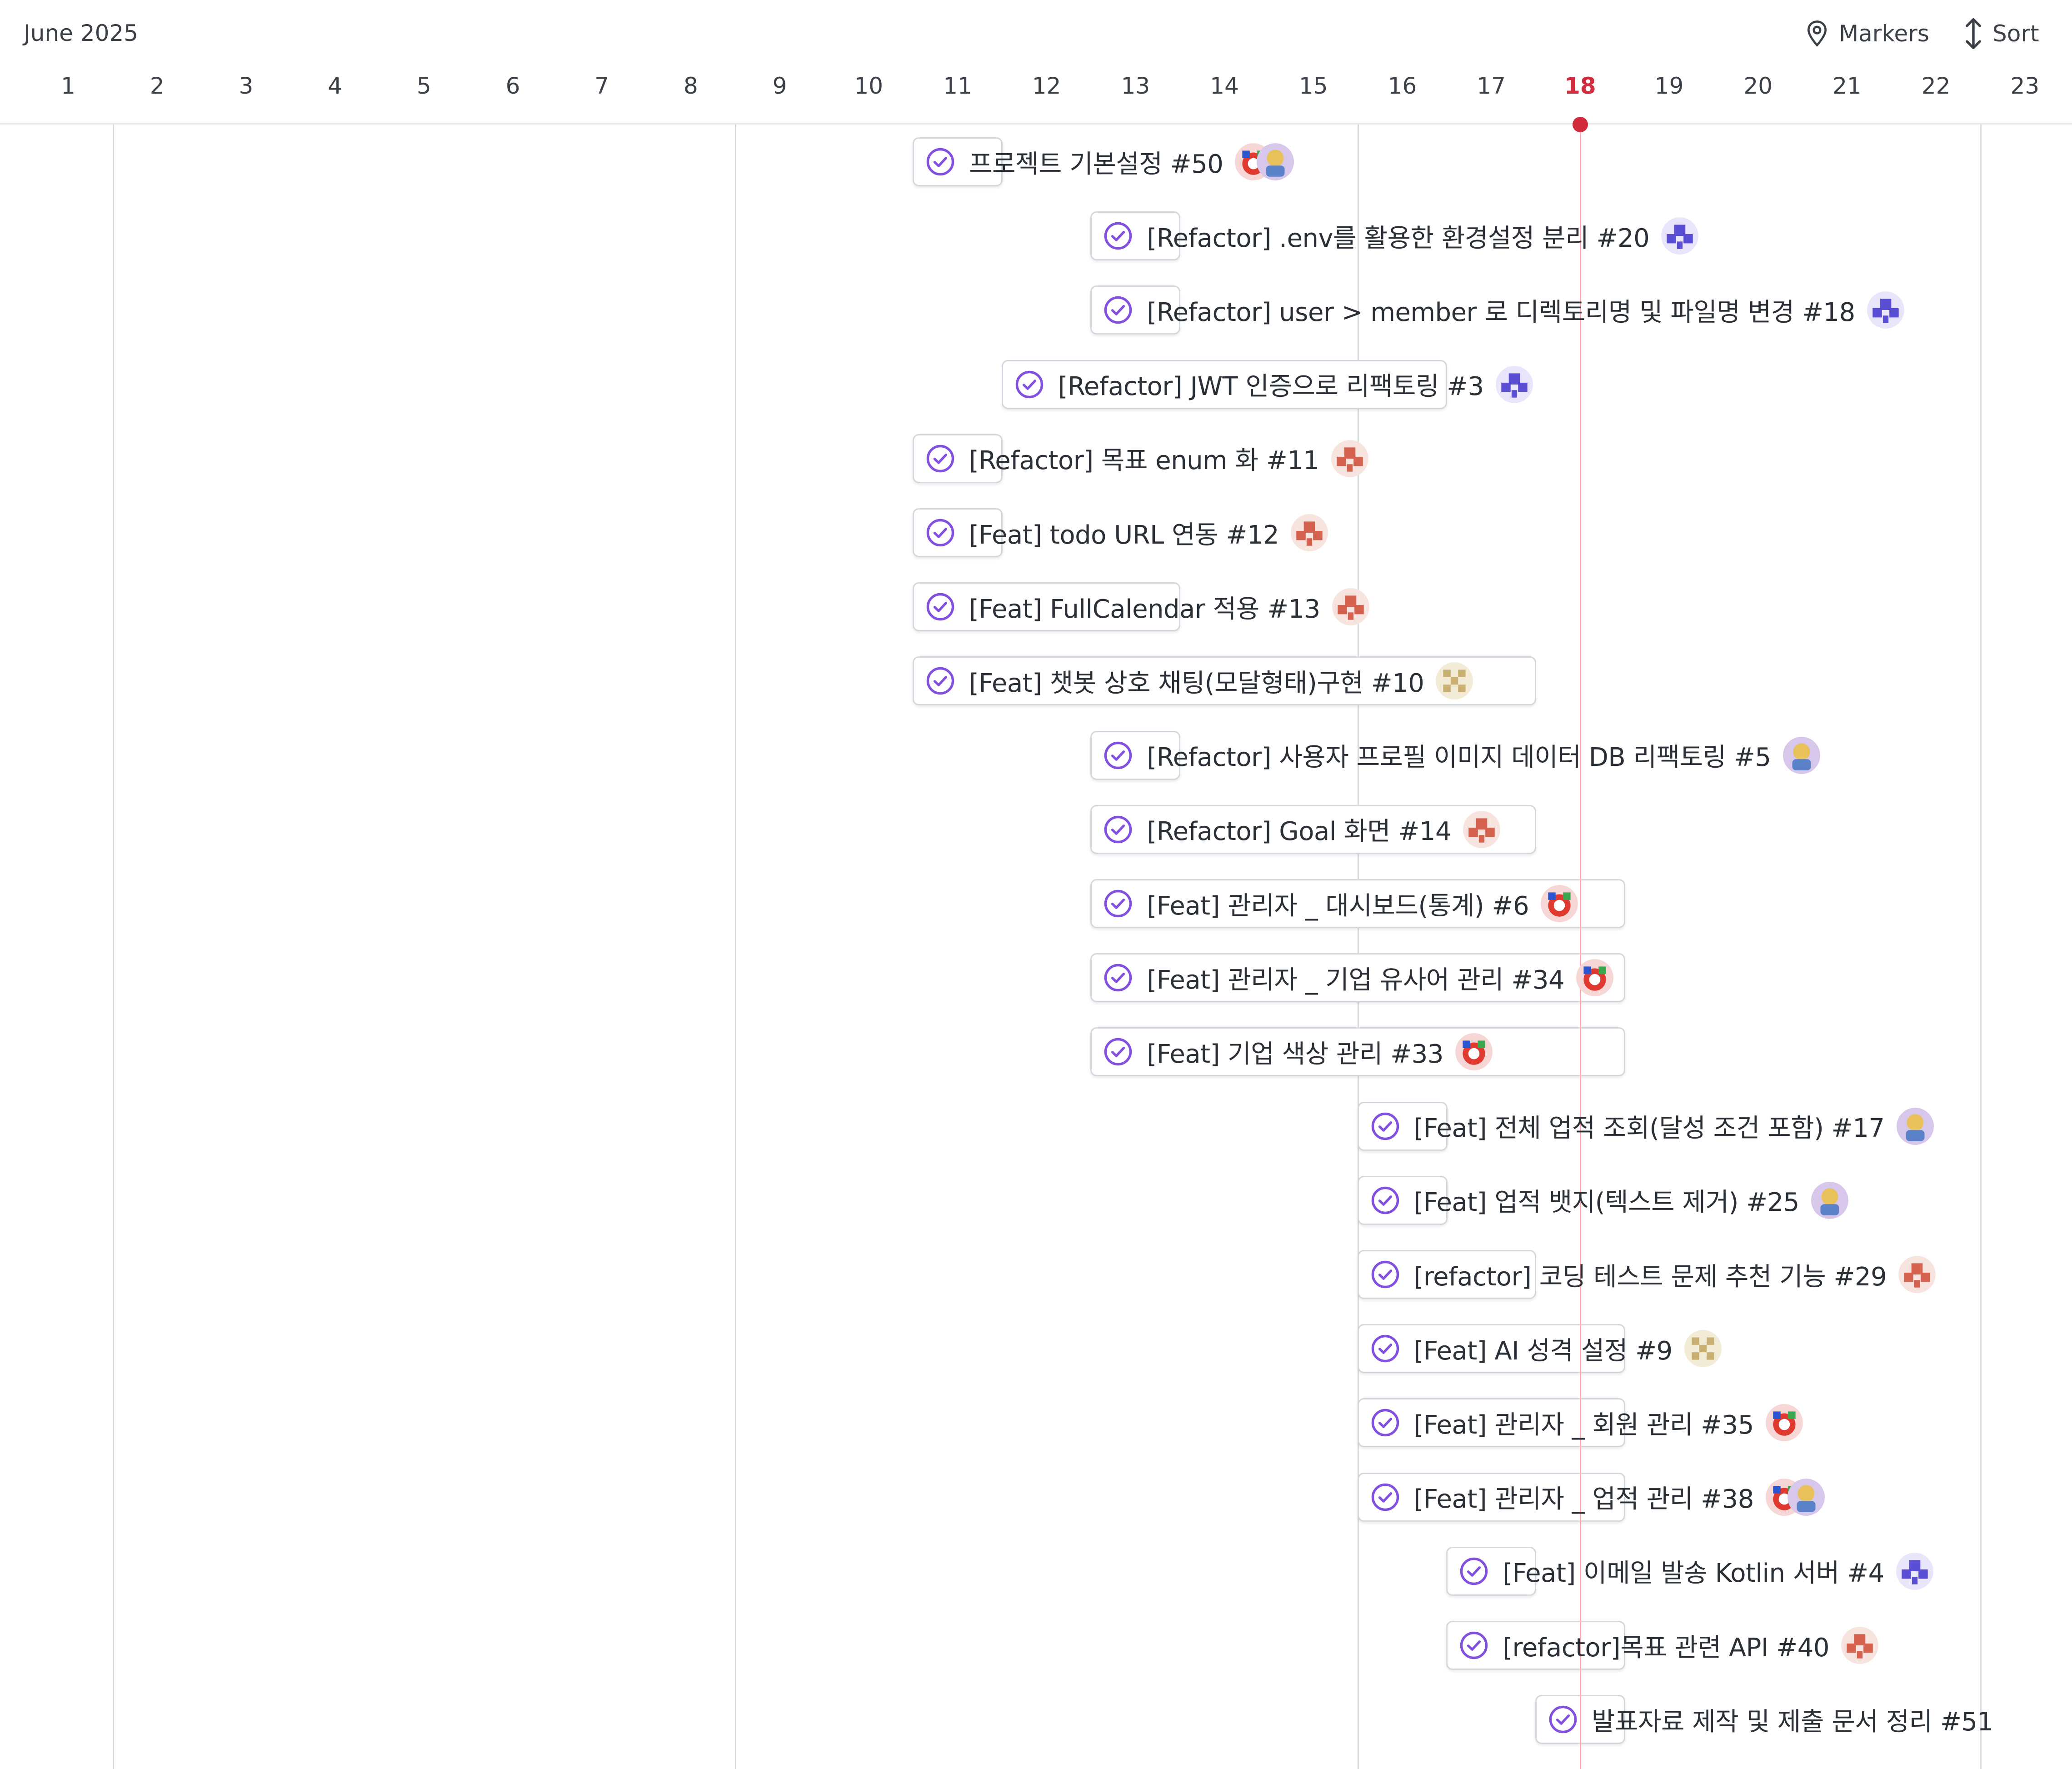 The image size is (2072, 1769). I want to click on roadmap-item: [refactor] 코딩 테스트 문제 추천 기능 #29, so click(1647, 1274).